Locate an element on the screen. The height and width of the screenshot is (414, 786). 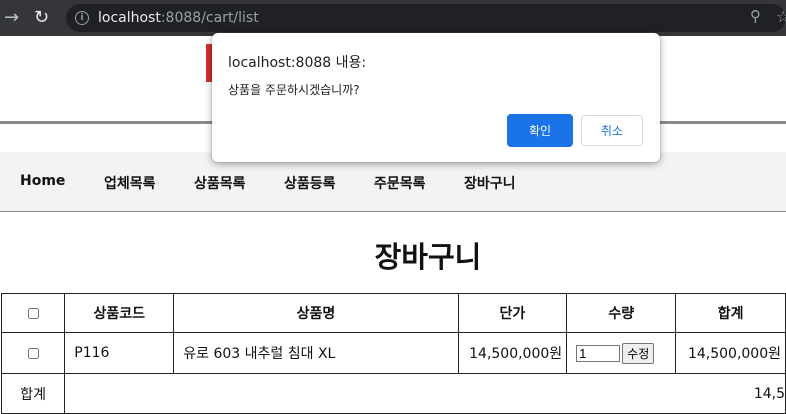
row-select-cell is located at coordinates (33, 353).